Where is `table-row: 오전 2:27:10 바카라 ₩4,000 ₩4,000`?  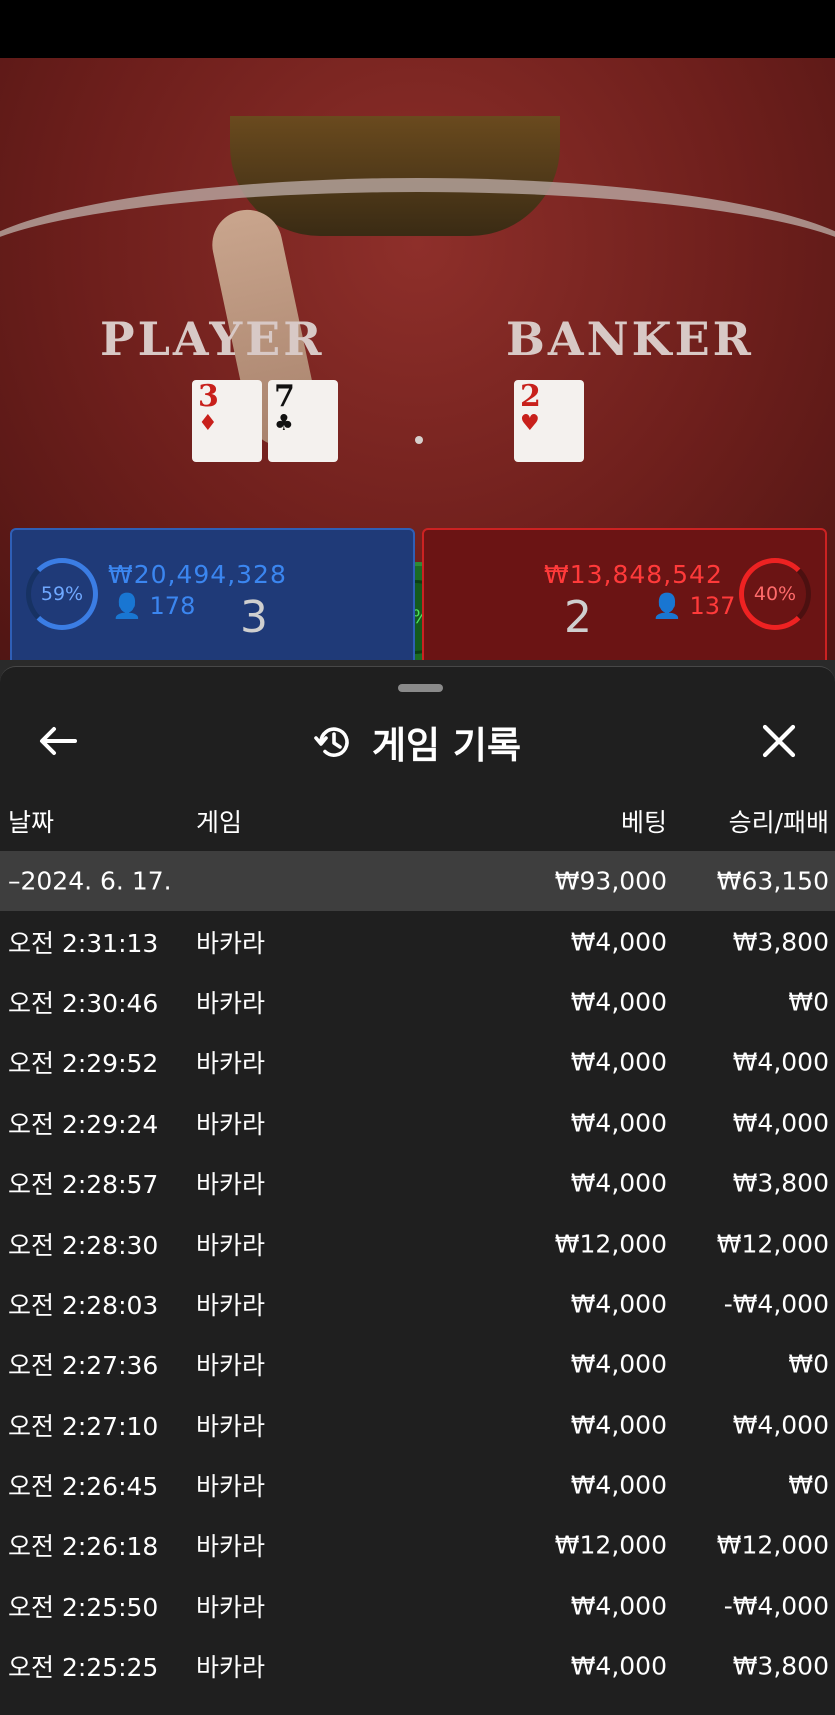
table-row: 오전 2:27:10 바카라 ₩4,000 ₩4,000 is located at coordinates (417, 1425).